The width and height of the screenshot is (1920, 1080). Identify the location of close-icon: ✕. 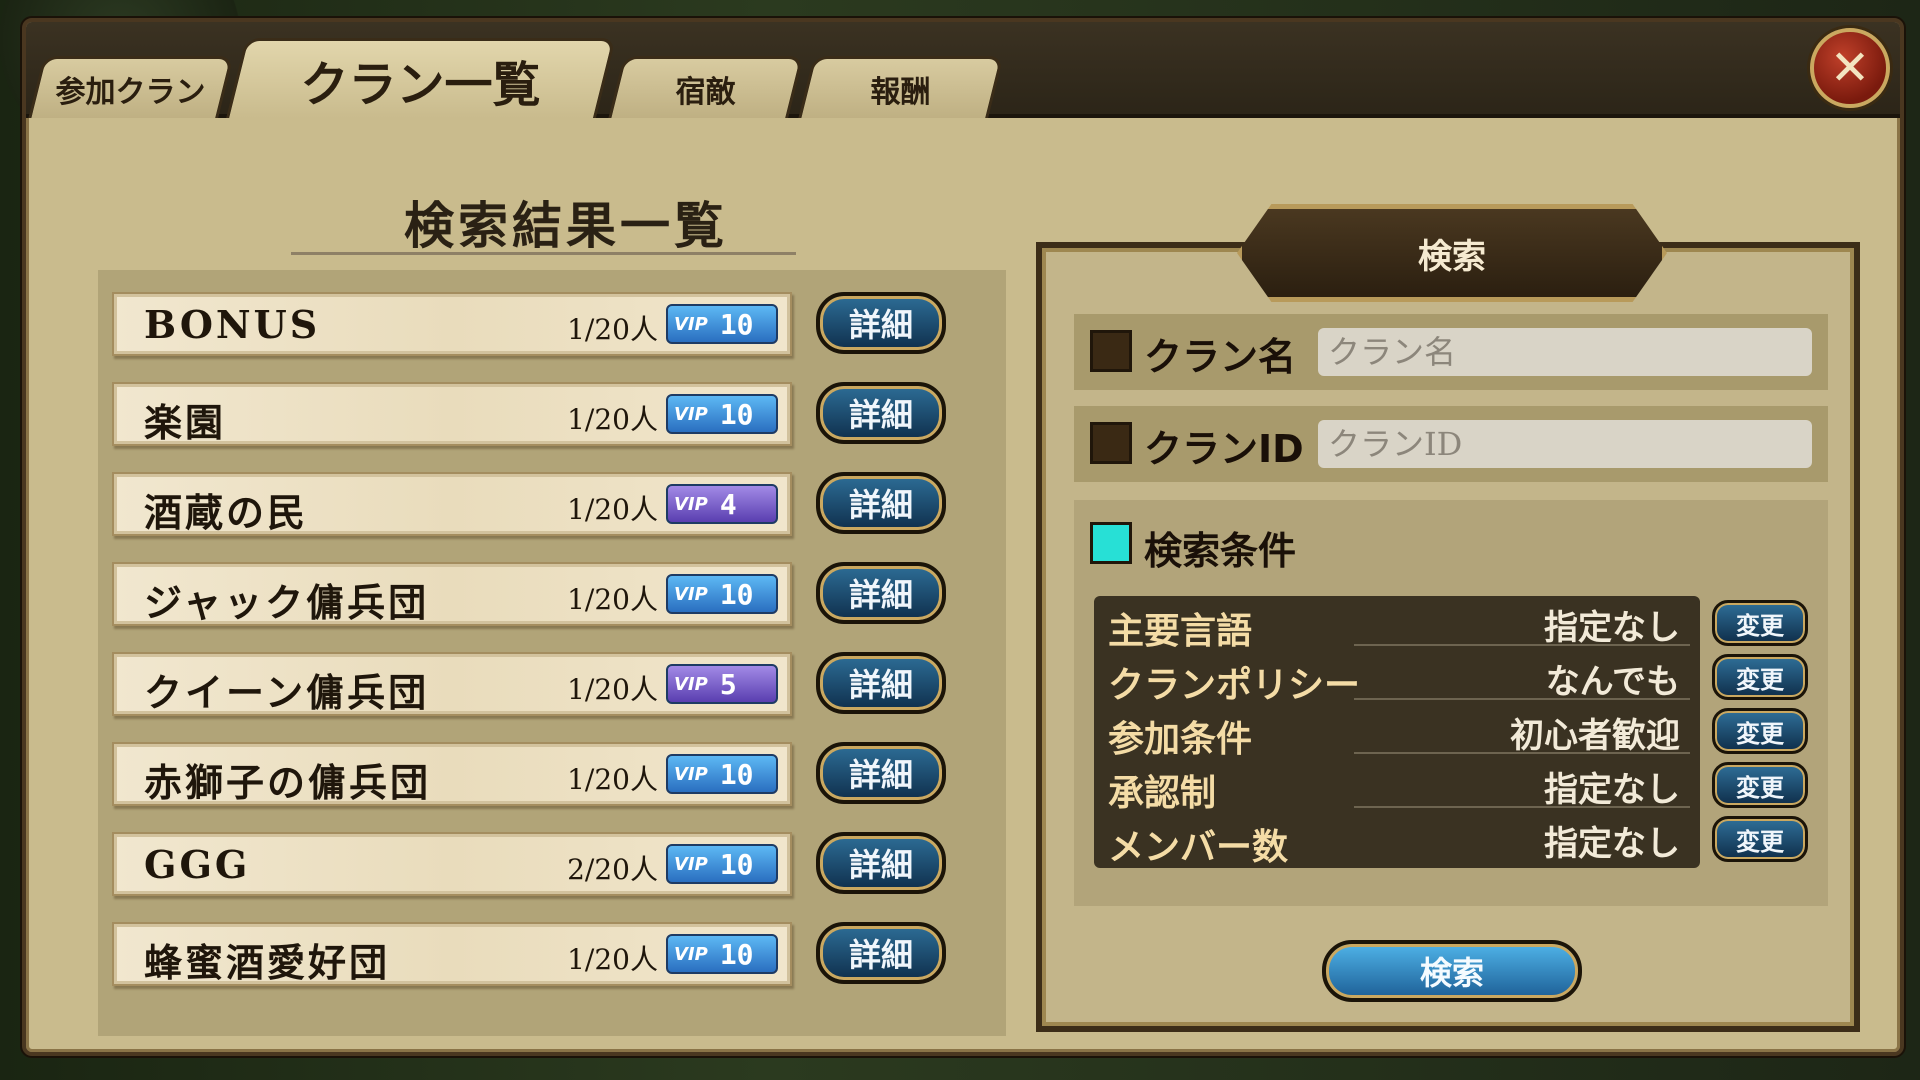
(1850, 68).